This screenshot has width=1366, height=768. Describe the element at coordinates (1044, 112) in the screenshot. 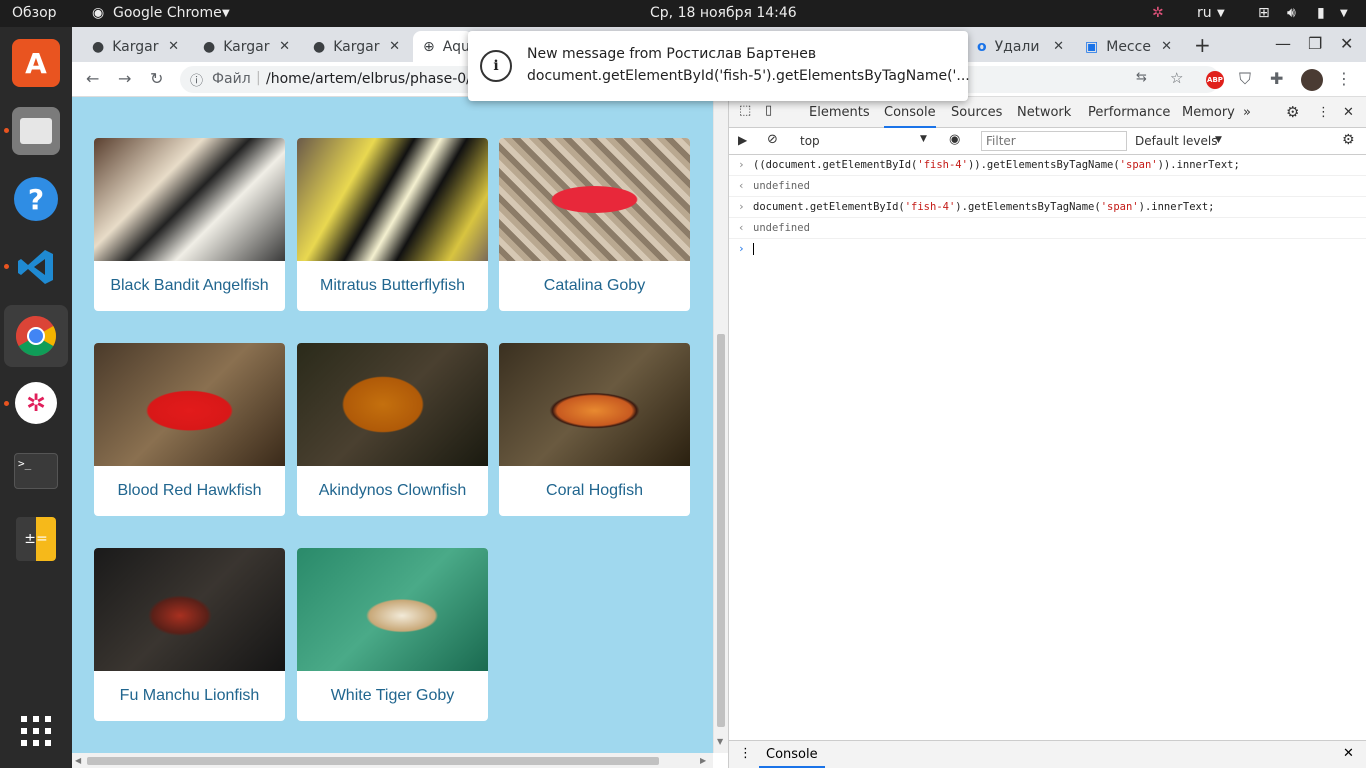

I see `tab-network: Network` at that location.